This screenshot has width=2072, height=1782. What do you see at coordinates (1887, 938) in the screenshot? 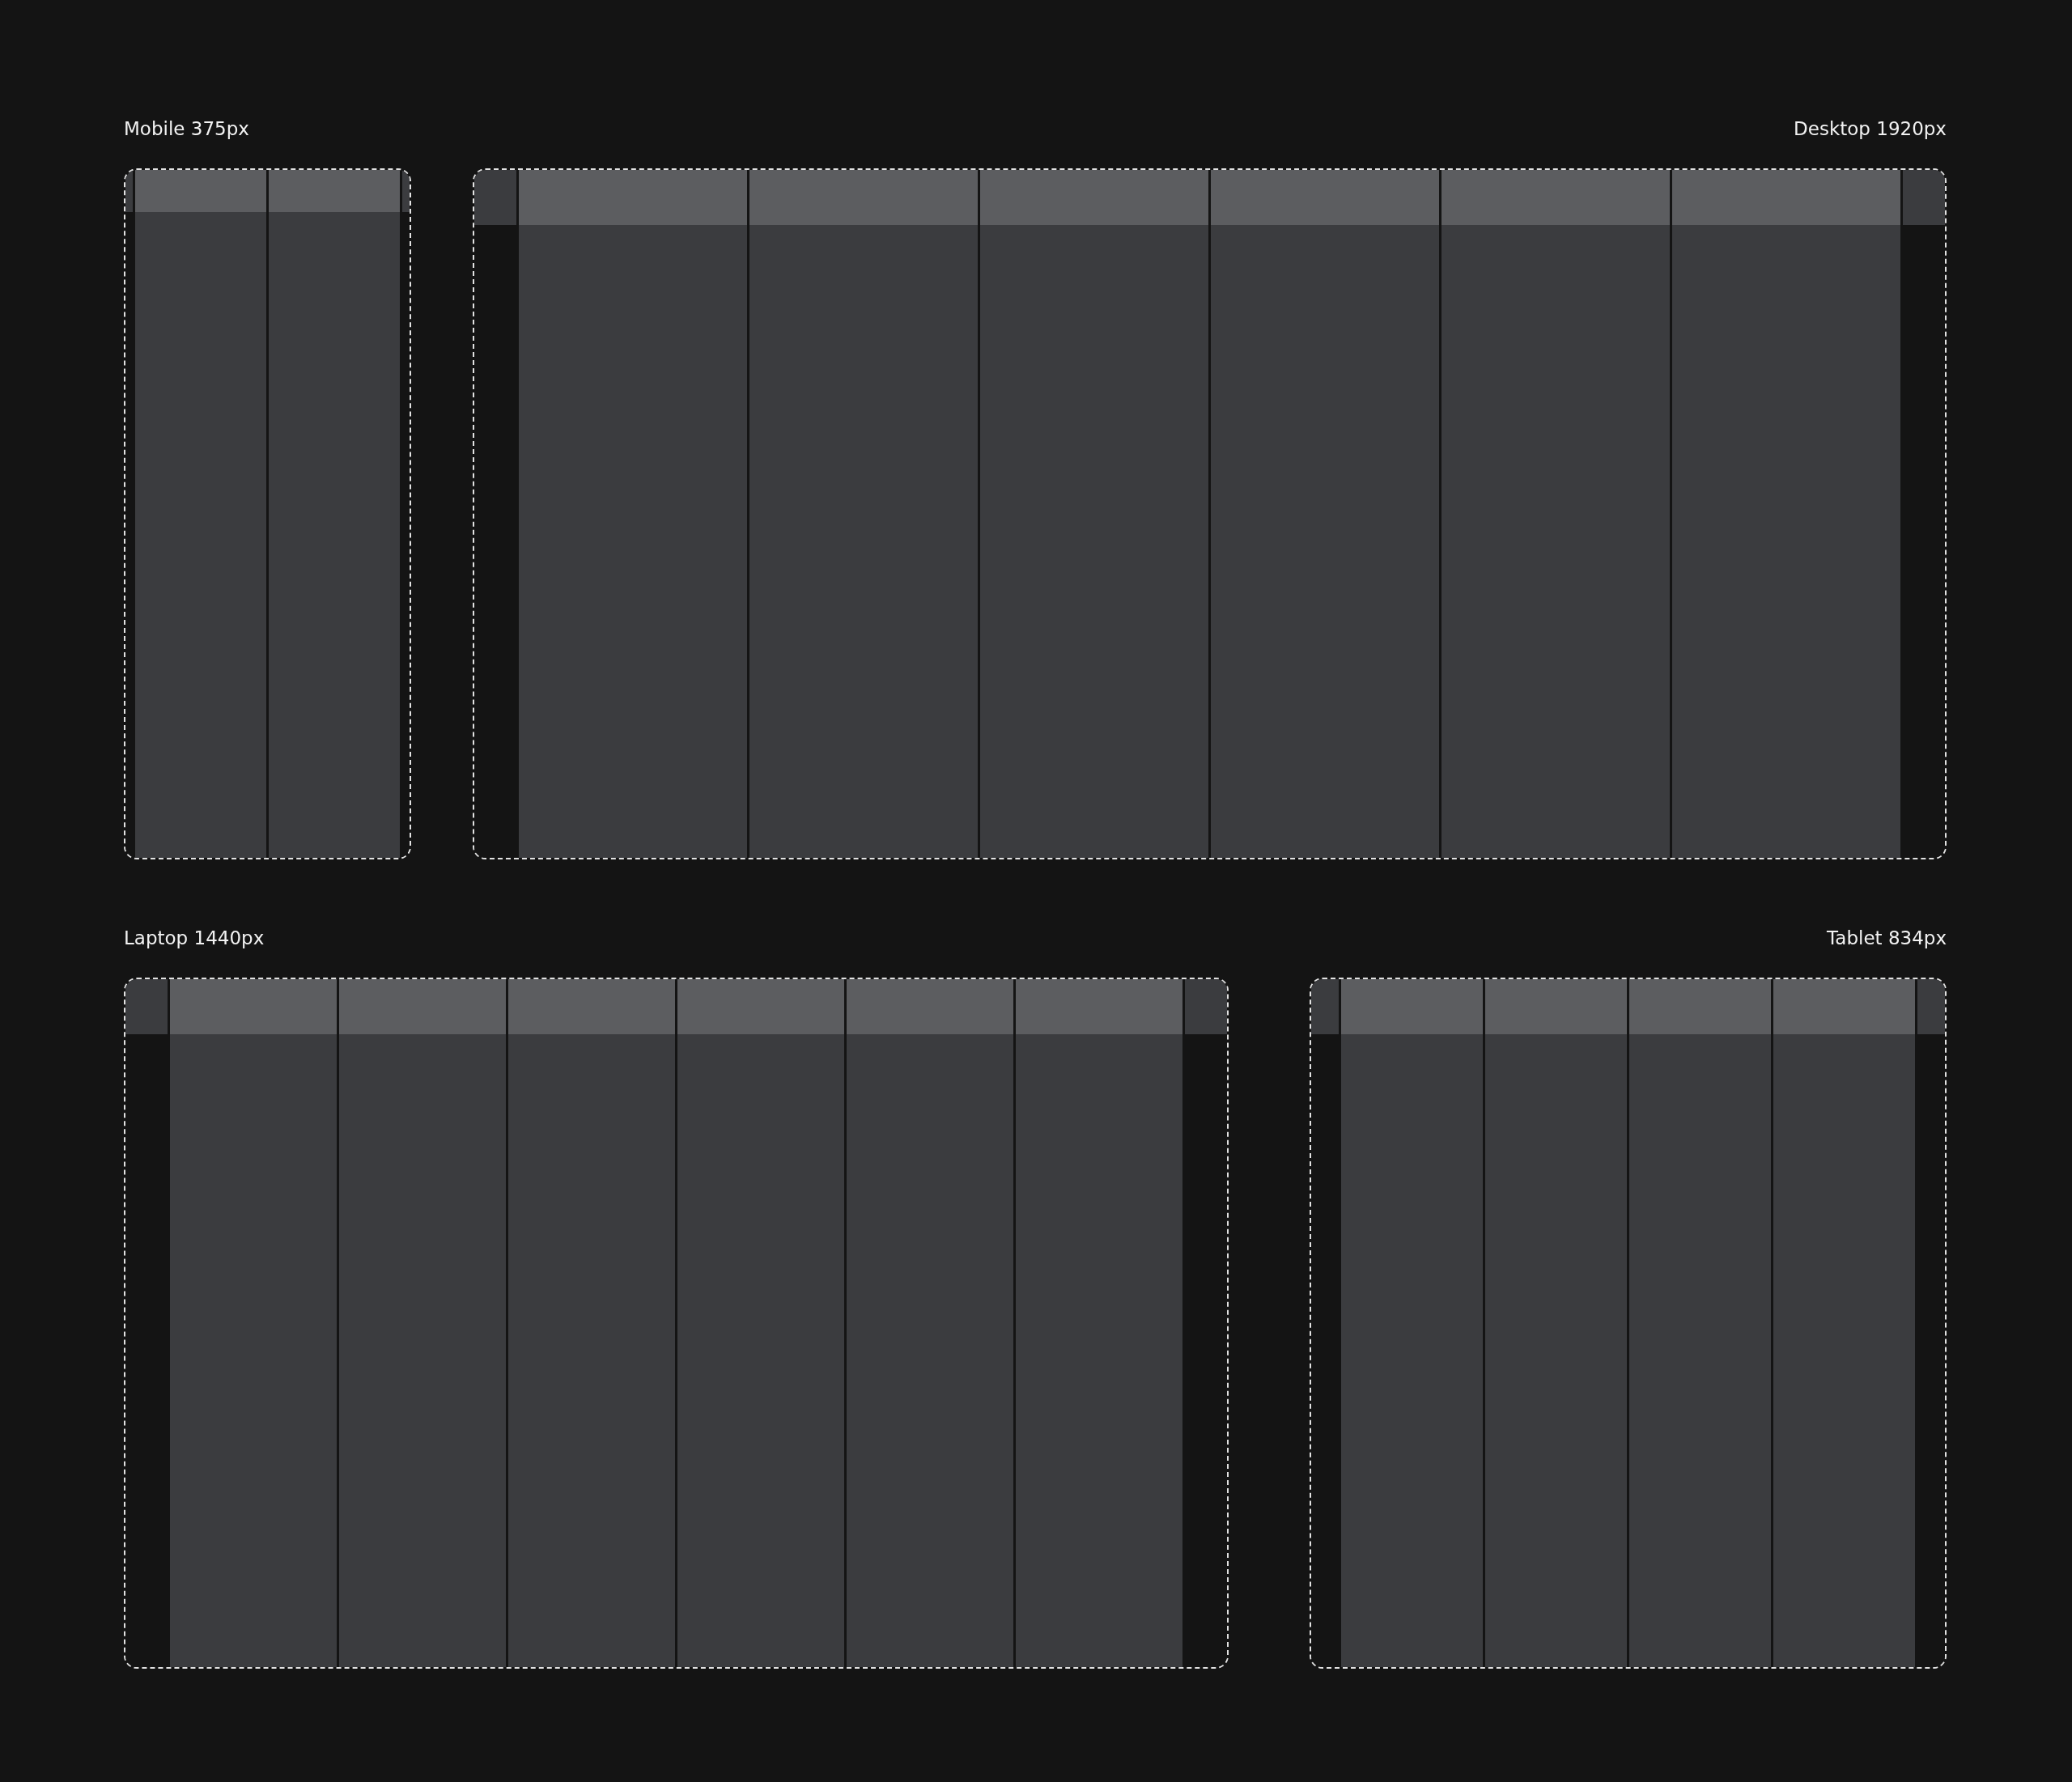
I see `frame-label: Tablet 834px` at bounding box center [1887, 938].